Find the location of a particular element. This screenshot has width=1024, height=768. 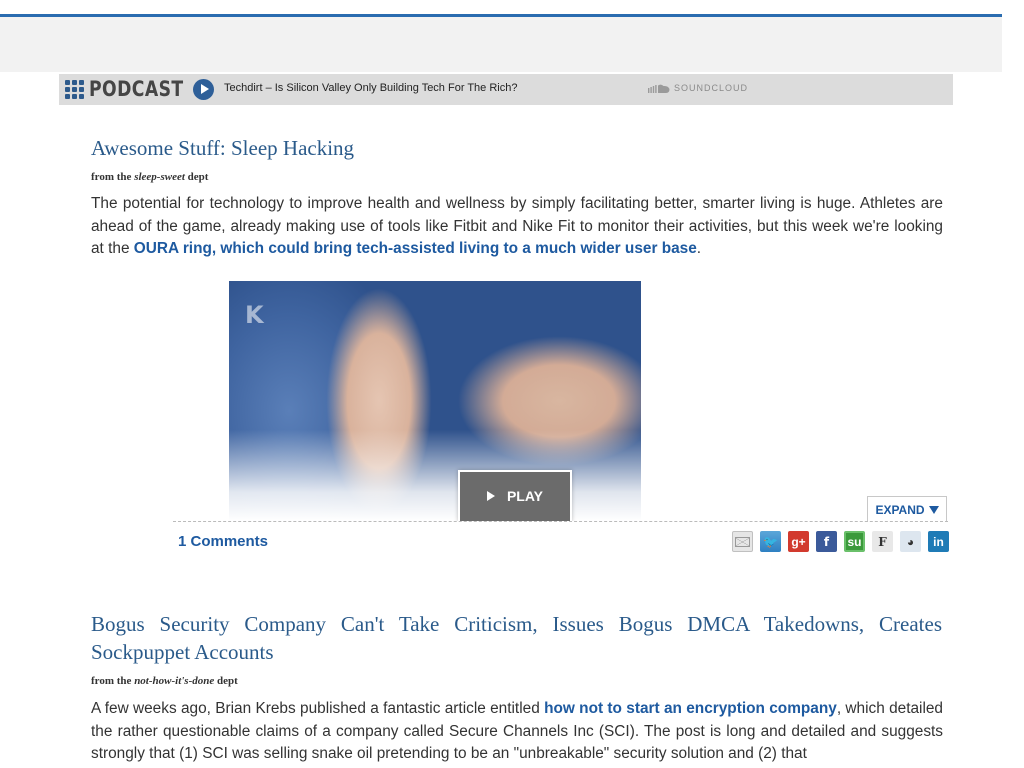

article-title: Awesome Stuff: Sleep Hacking is located at coordinates (222, 148).